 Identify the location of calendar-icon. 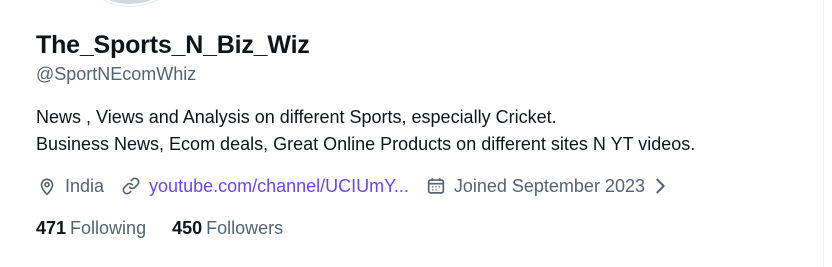
(436, 186).